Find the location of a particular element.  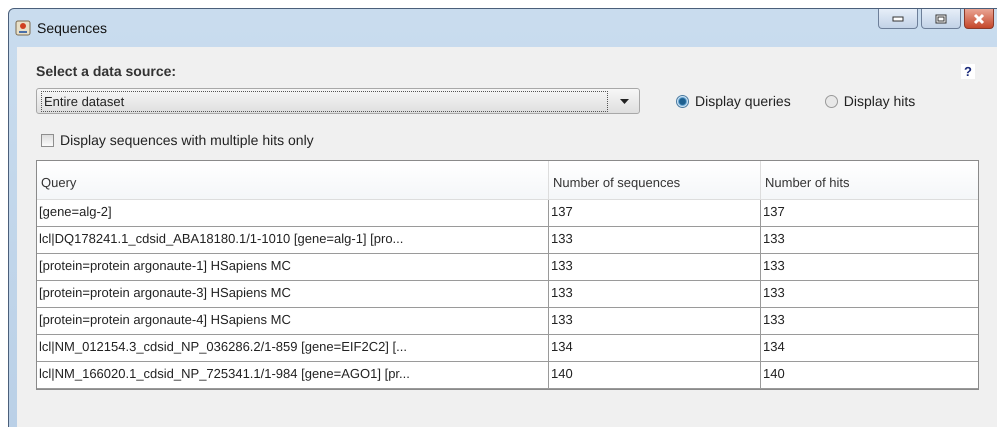

help-button: ? is located at coordinates (968, 71).